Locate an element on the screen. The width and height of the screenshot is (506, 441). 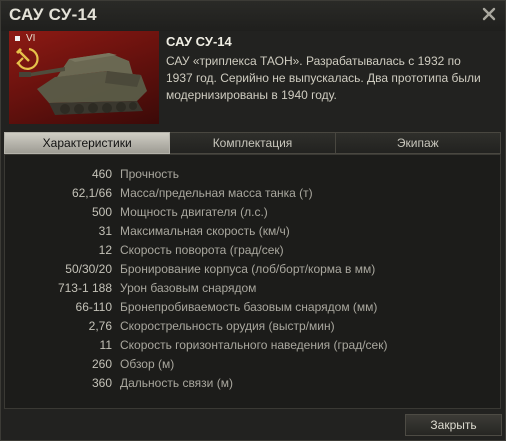
stat-value: 500 is located at coordinates (101, 212).